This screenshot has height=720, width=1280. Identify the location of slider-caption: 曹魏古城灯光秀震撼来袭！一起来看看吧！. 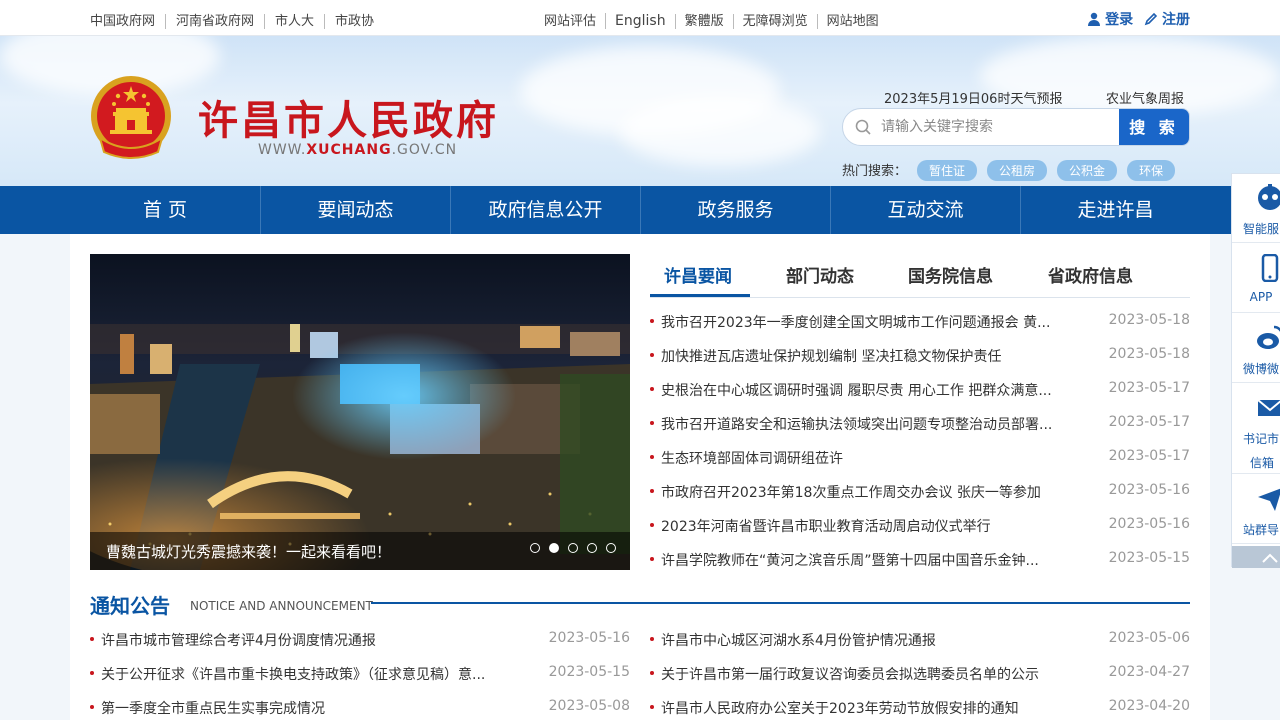
(248, 551).